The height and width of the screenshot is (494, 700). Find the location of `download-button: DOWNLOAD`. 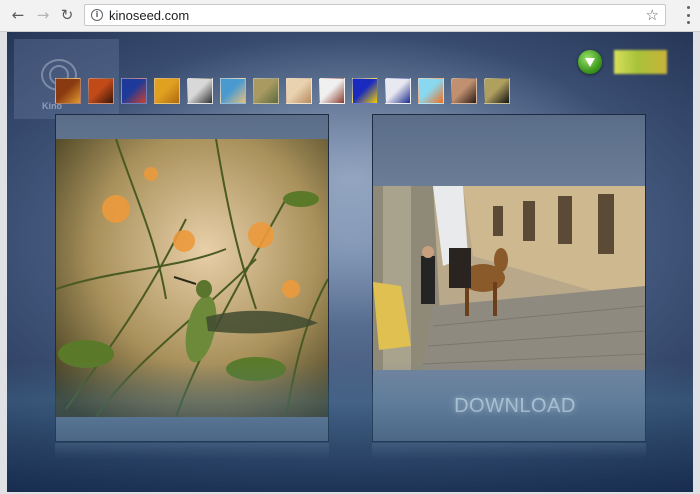

download-button: DOWNLOAD is located at coordinates (515, 406).